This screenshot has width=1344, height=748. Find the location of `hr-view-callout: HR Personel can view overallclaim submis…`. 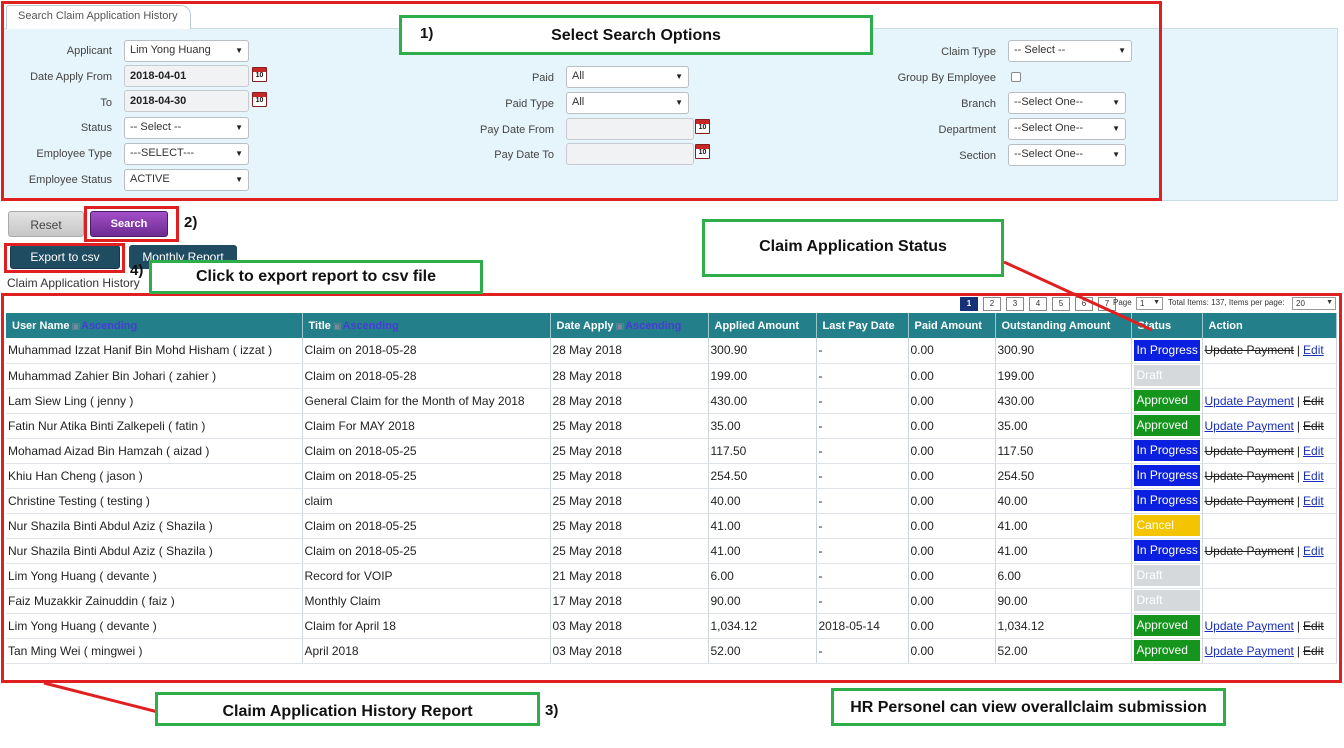

hr-view-callout: HR Personel can view overallclaim submis… is located at coordinates (1028, 707).